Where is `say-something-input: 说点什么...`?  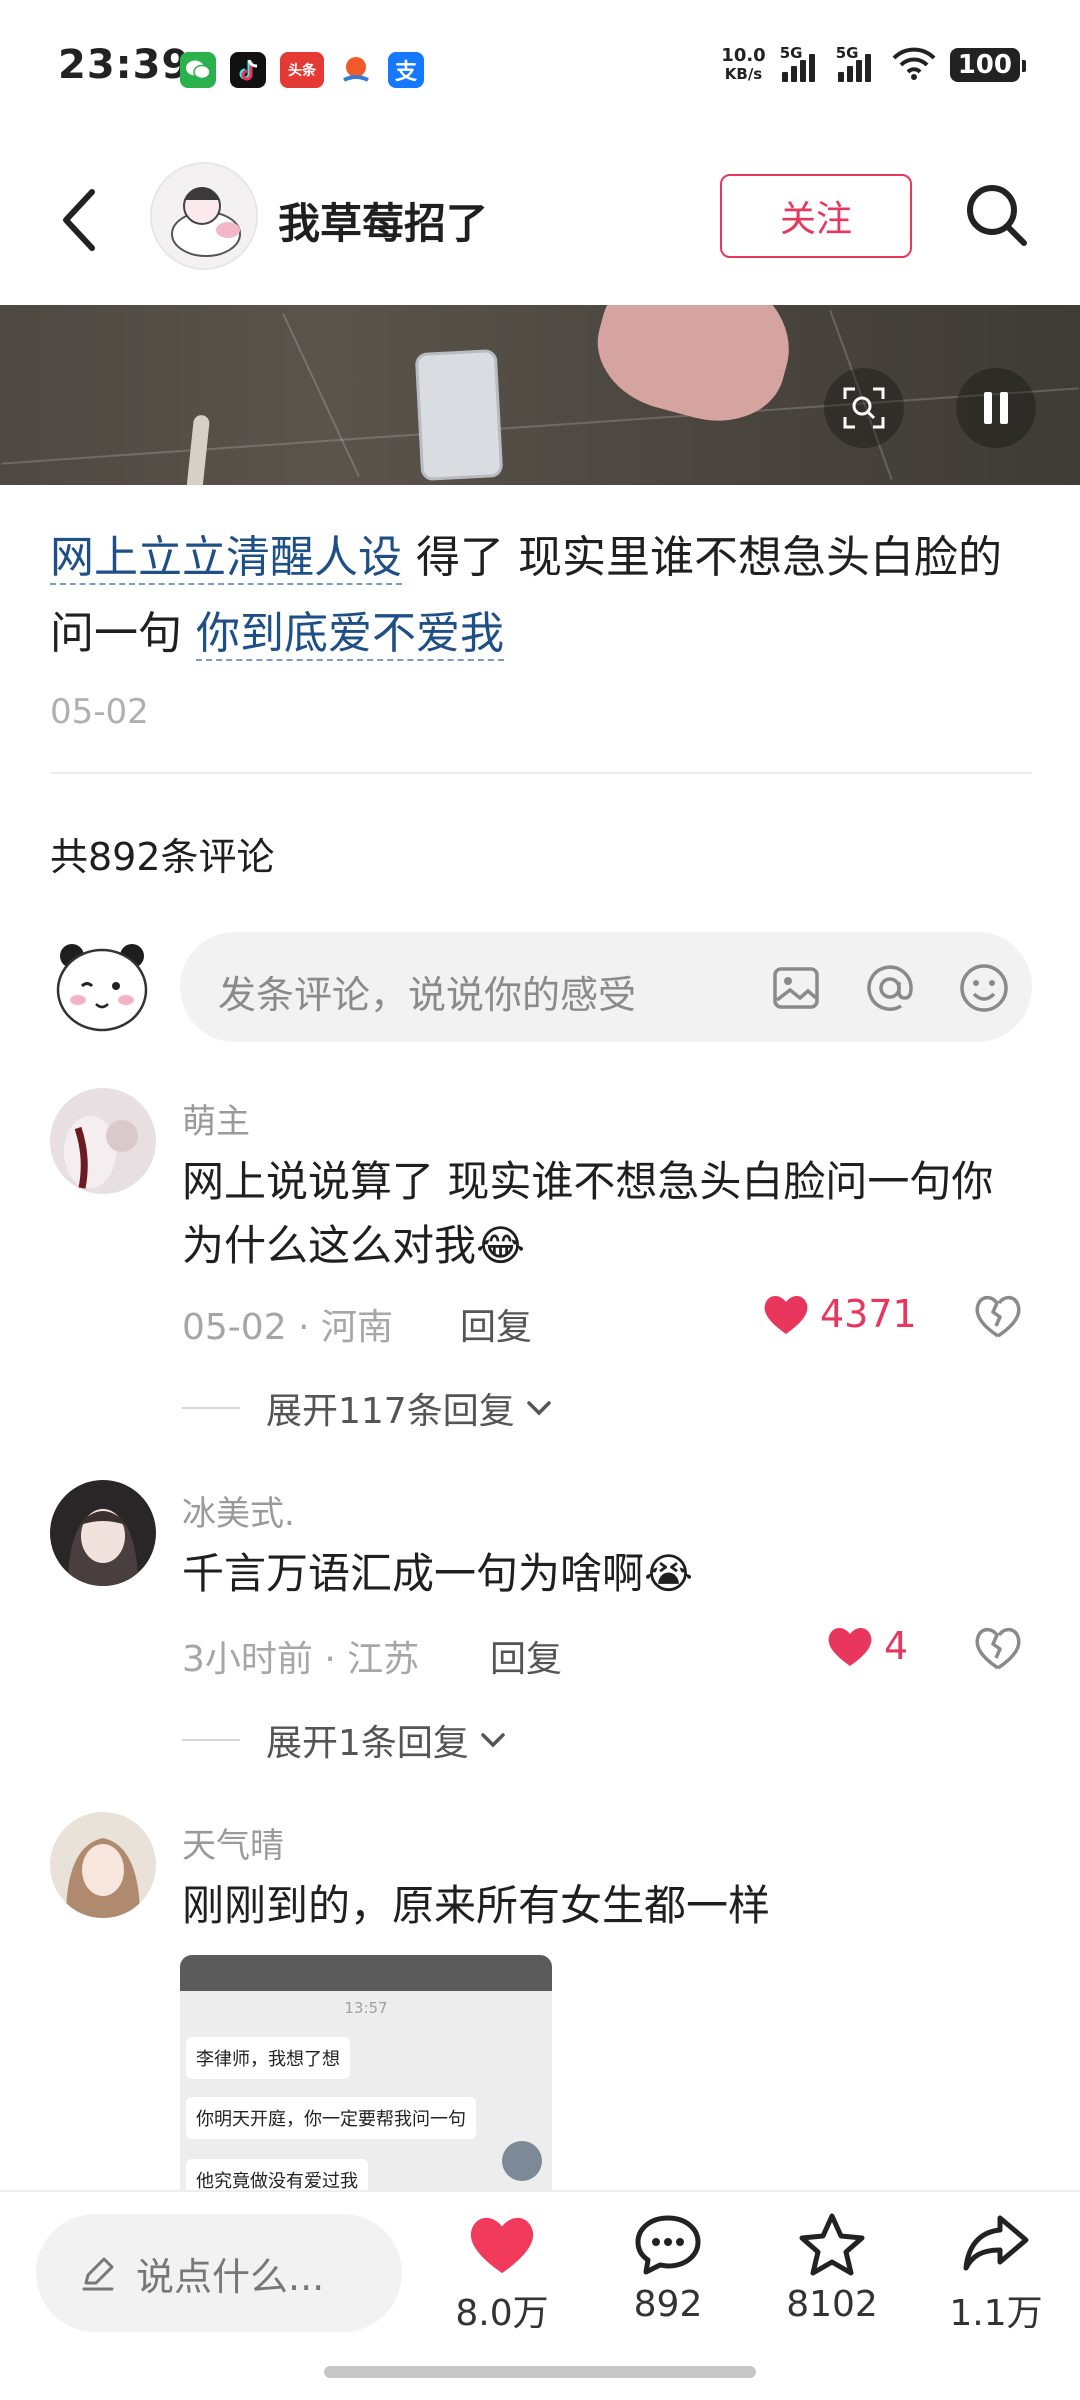 say-something-input: 说点什么... is located at coordinates (219, 2273).